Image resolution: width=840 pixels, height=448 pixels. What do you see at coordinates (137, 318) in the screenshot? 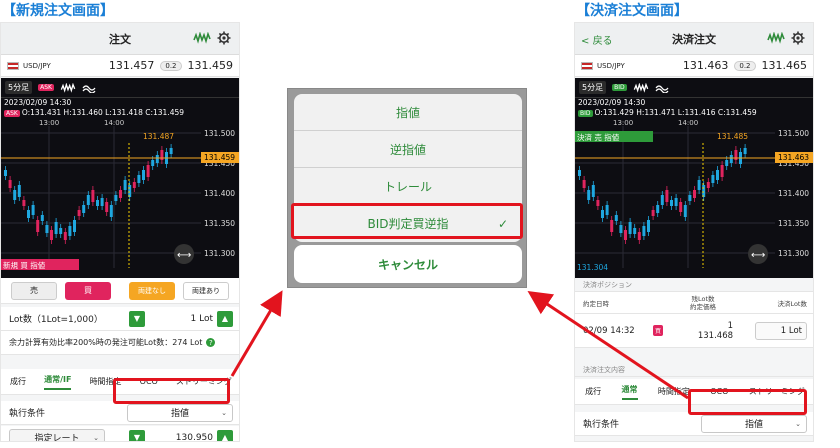
I see `lot-decrease-button: ▼` at bounding box center [137, 318].